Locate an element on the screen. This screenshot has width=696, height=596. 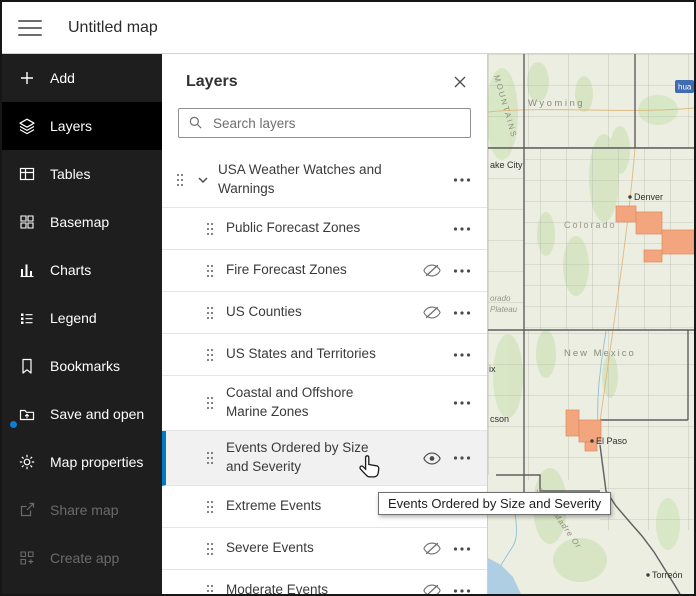
layer-label: Coastal and Offshore Marine Zones is located at coordinates (290, 402).